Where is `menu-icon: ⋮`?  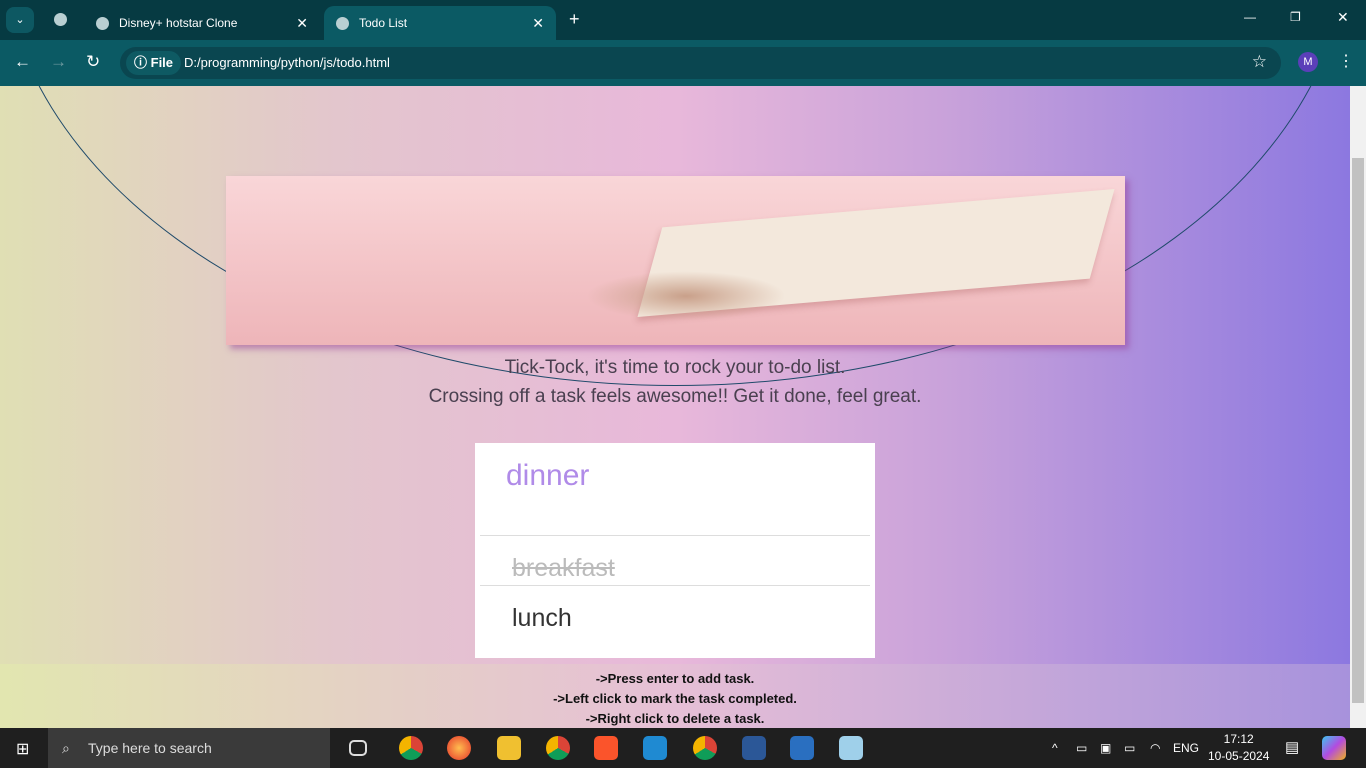 menu-icon: ⋮ is located at coordinates (1346, 61).